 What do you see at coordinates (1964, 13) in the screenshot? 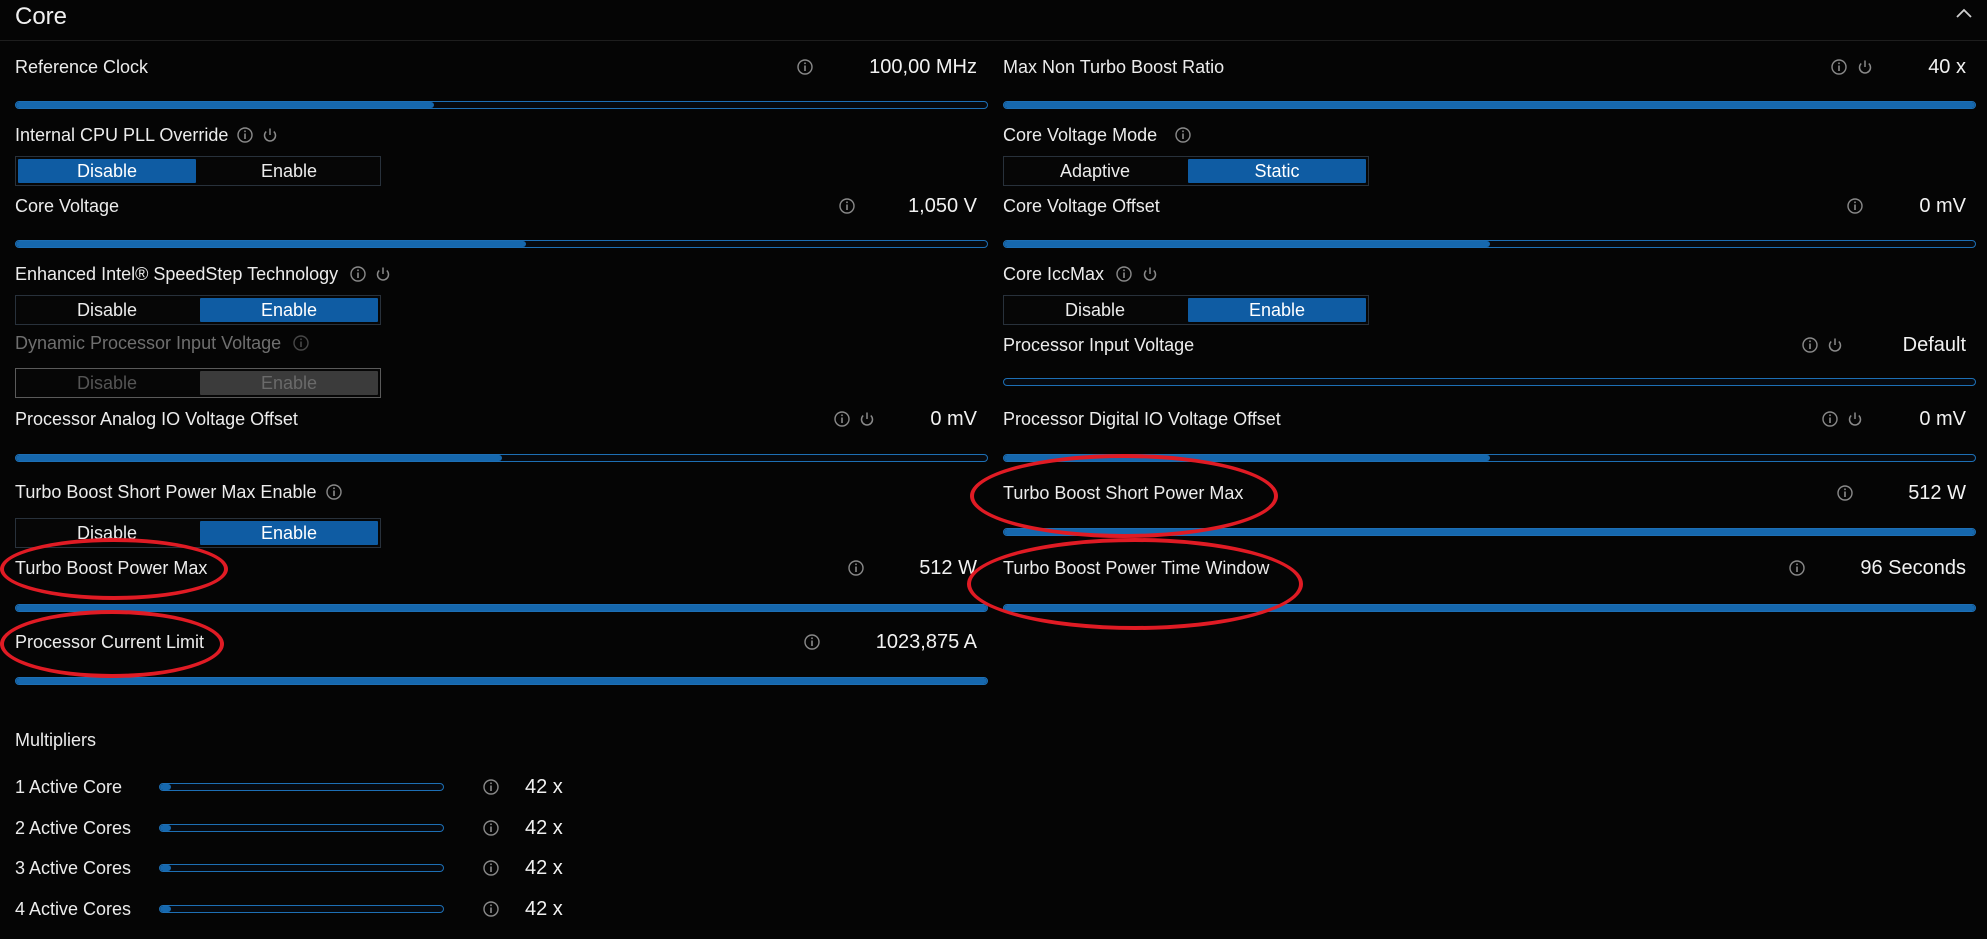
I see `chevron-up-icon` at bounding box center [1964, 13].